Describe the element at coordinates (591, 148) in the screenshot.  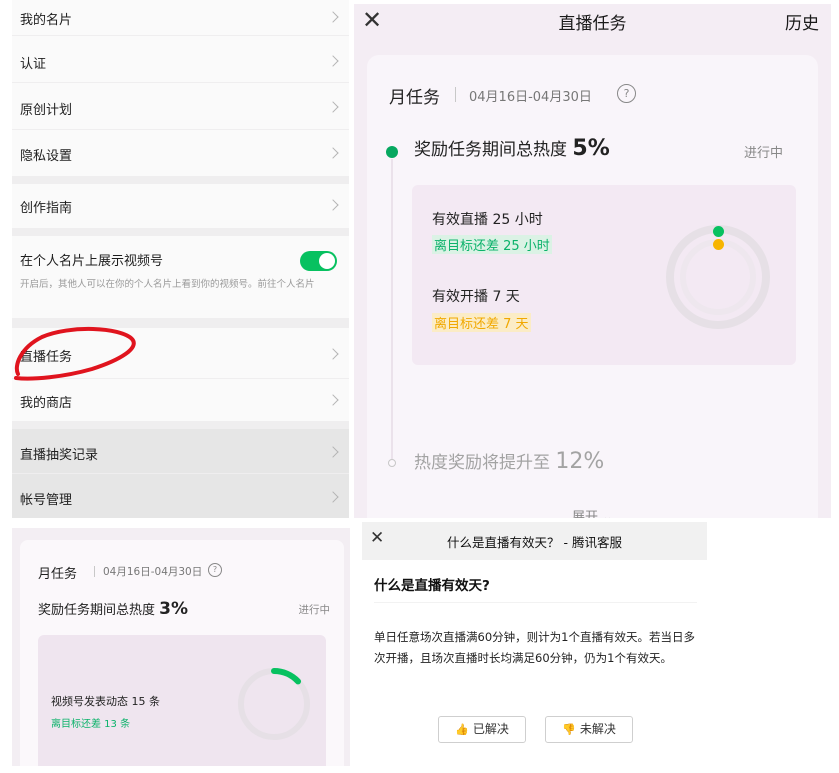
I see `reward-value: 5%` at that location.